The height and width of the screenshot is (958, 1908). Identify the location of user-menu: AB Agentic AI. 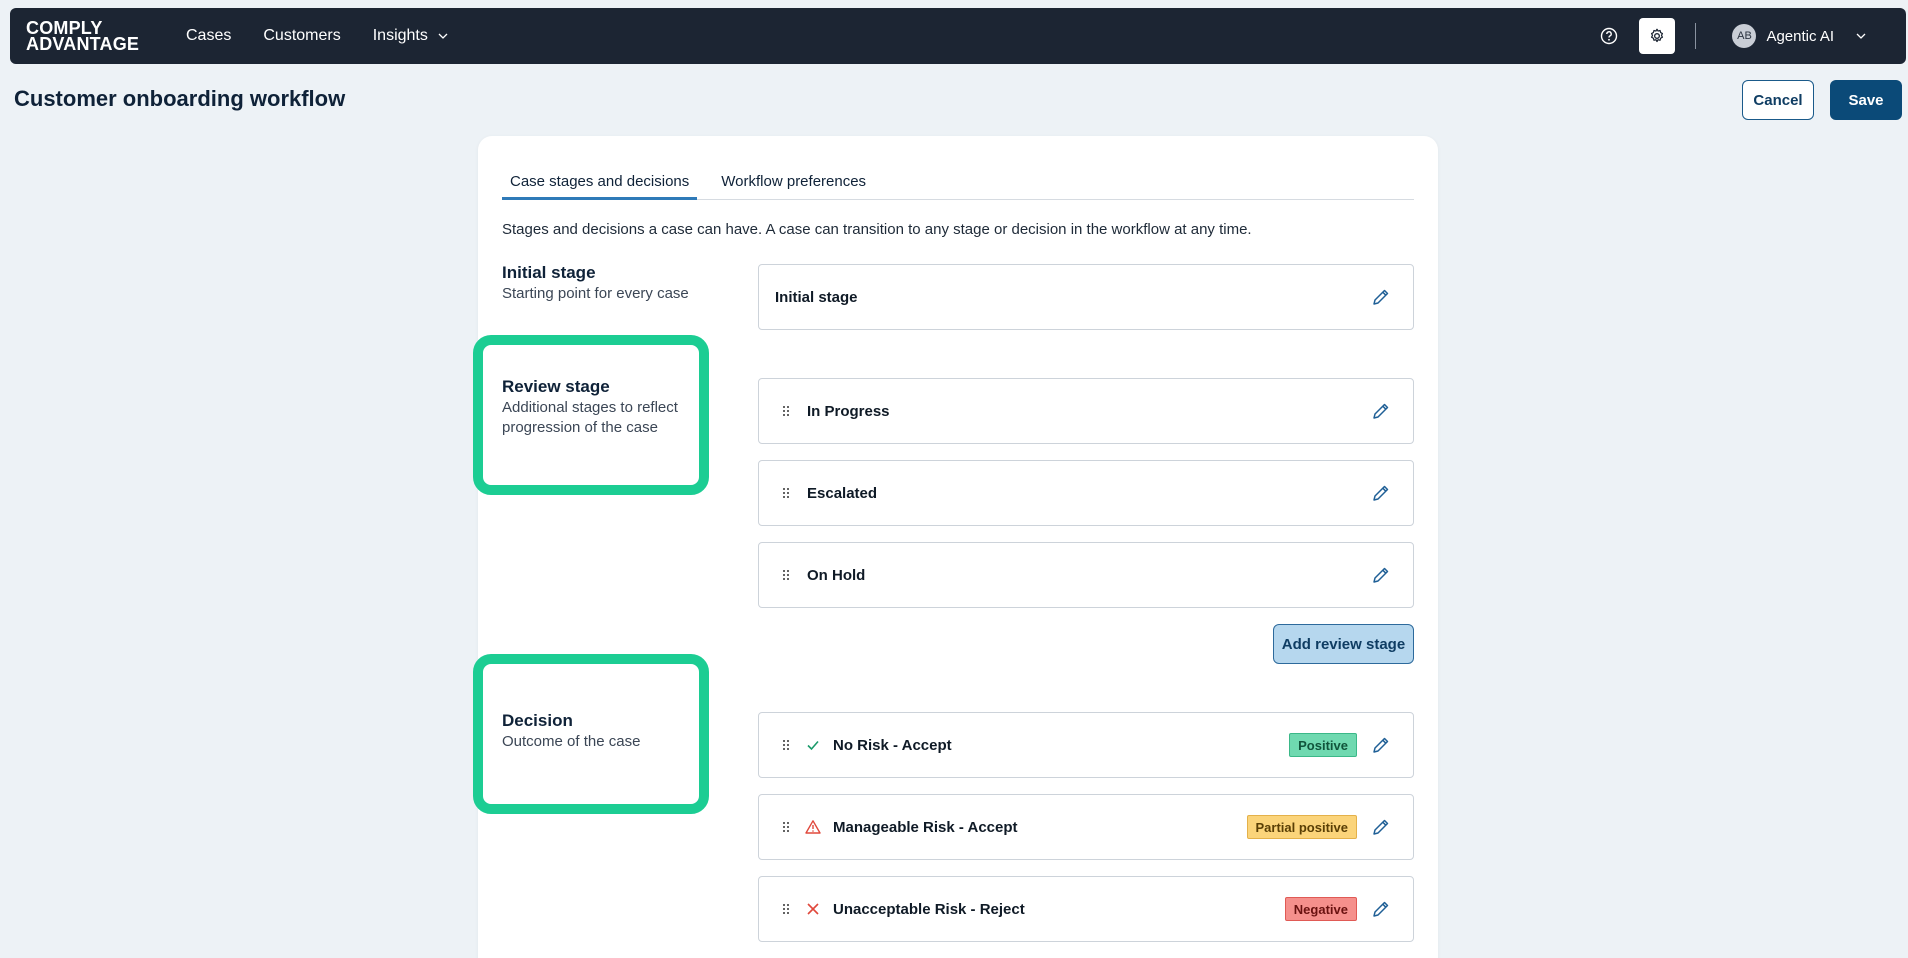
(1799, 36).